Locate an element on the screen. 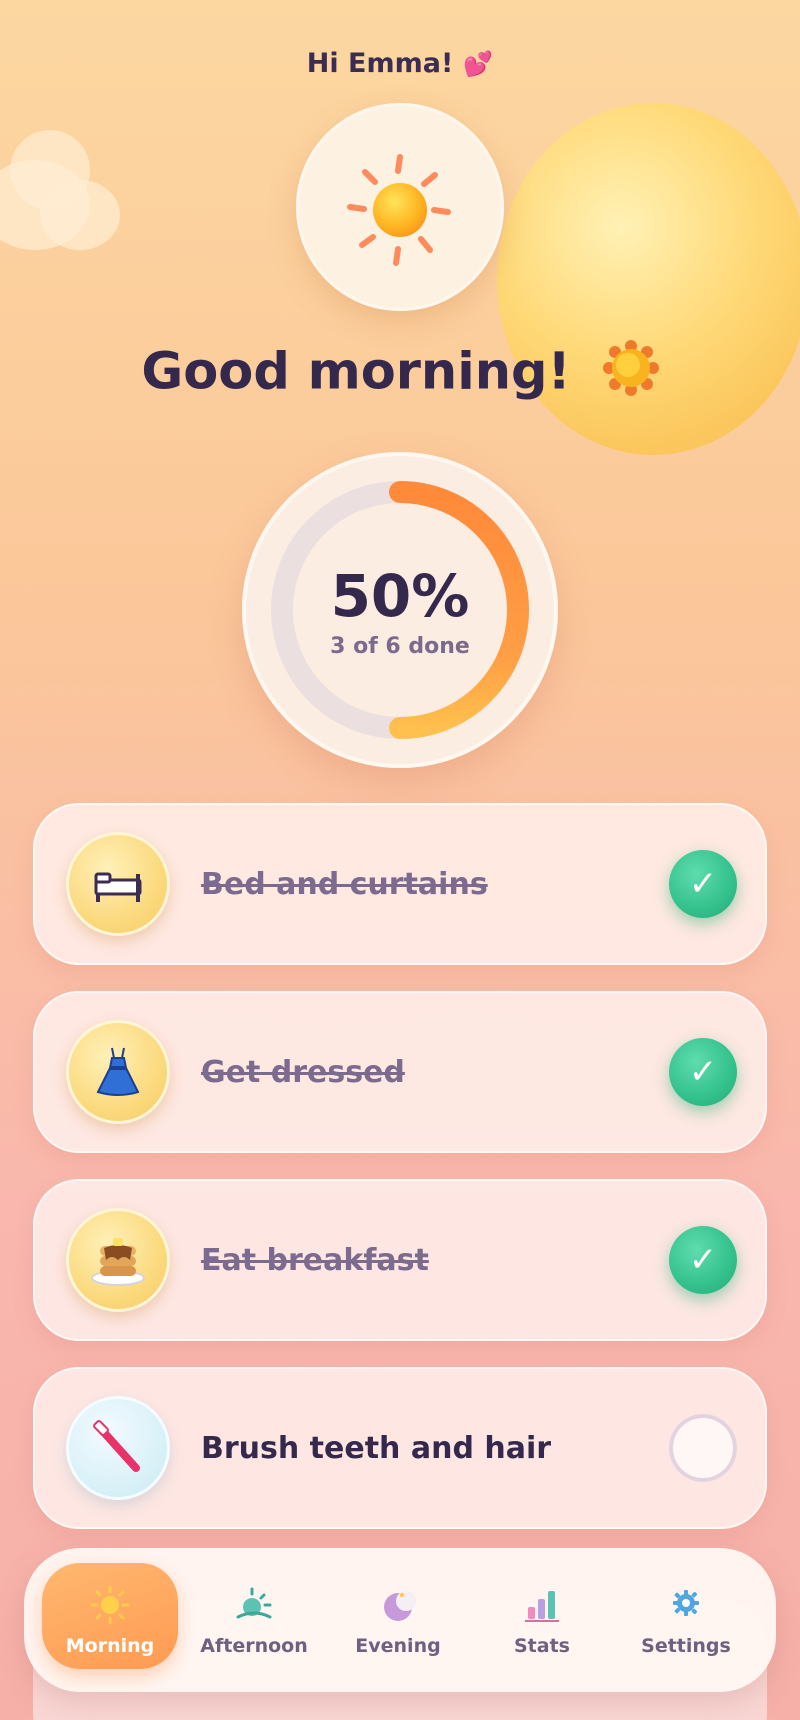 The image size is (800, 1720). pancakes-icon is located at coordinates (118, 1262).